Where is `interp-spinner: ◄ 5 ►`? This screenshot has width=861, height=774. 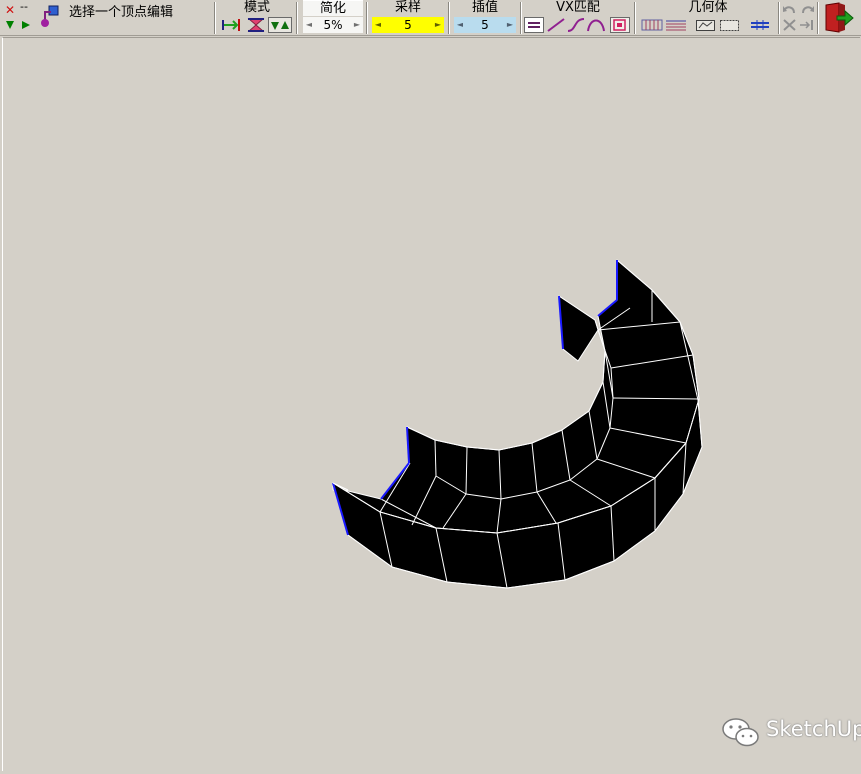 interp-spinner: ◄ 5 ► is located at coordinates (485, 25).